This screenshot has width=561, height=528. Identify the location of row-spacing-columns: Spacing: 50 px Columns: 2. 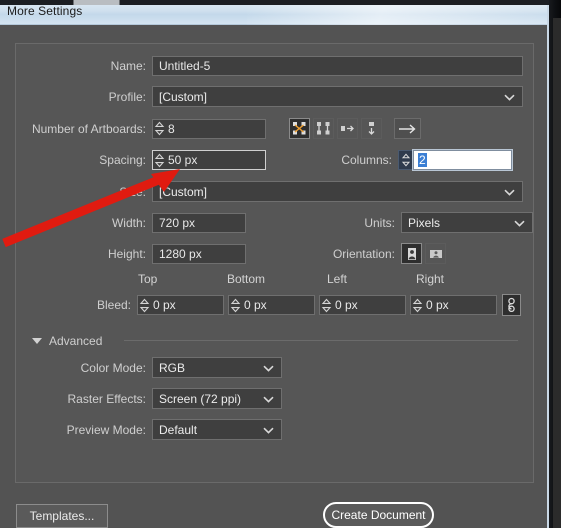
(275, 160).